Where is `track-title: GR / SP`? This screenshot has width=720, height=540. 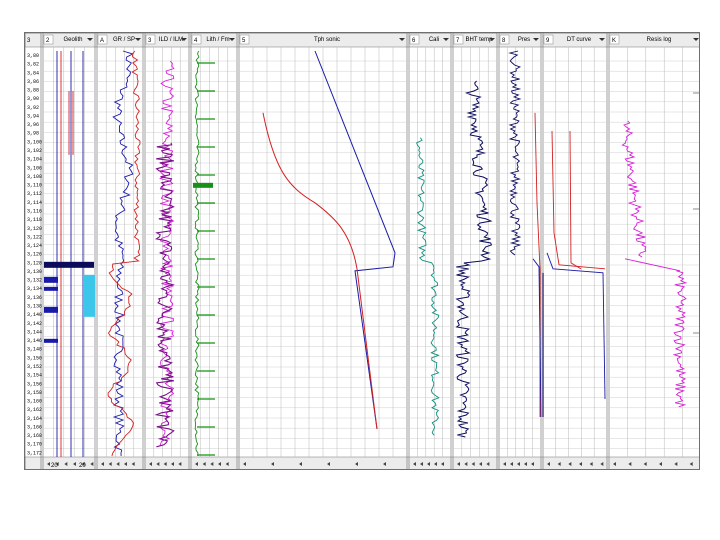
track-title: GR / SP is located at coordinates (124, 40).